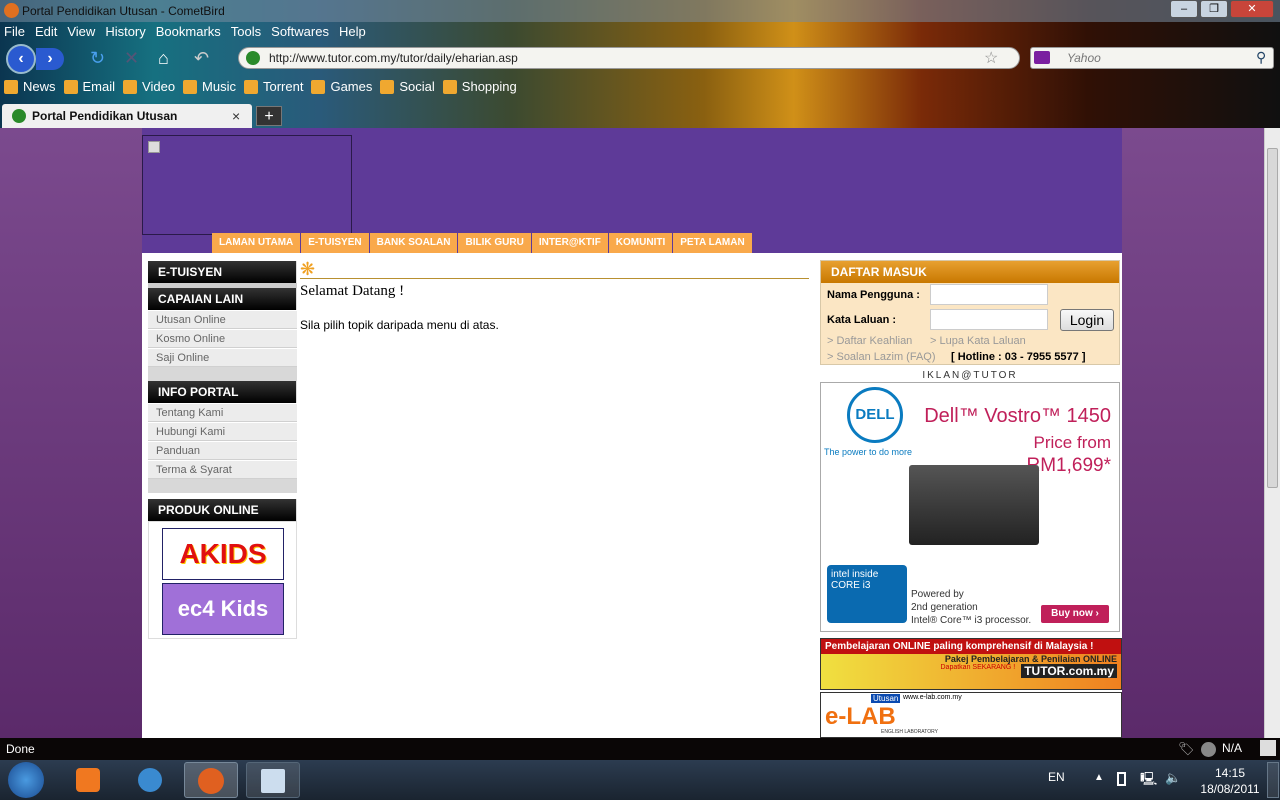 This screenshot has height=800, width=1280. Describe the element at coordinates (1184, 9) in the screenshot. I see `minimize-button: –` at that location.